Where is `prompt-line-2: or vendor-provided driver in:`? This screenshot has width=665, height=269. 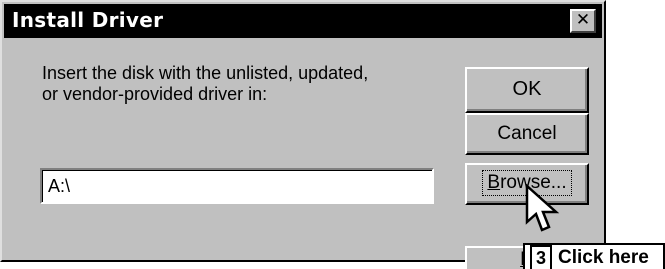 prompt-line-2: or vendor-provided driver in: is located at coordinates (155, 94).